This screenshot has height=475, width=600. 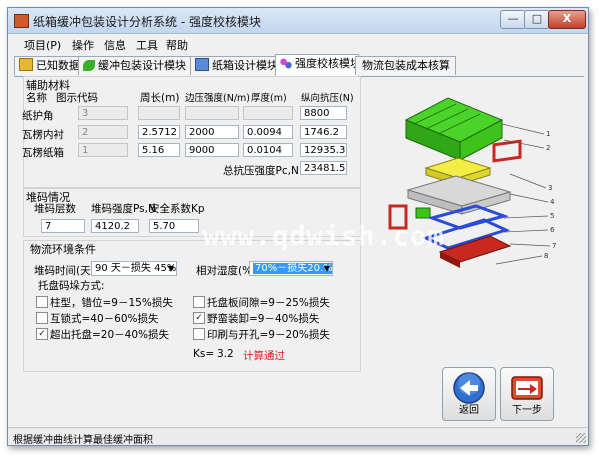 What do you see at coordinates (268, 335) in the screenshot?
I see `option-printing: 印刷与开孔=9－20%损失` at bounding box center [268, 335].